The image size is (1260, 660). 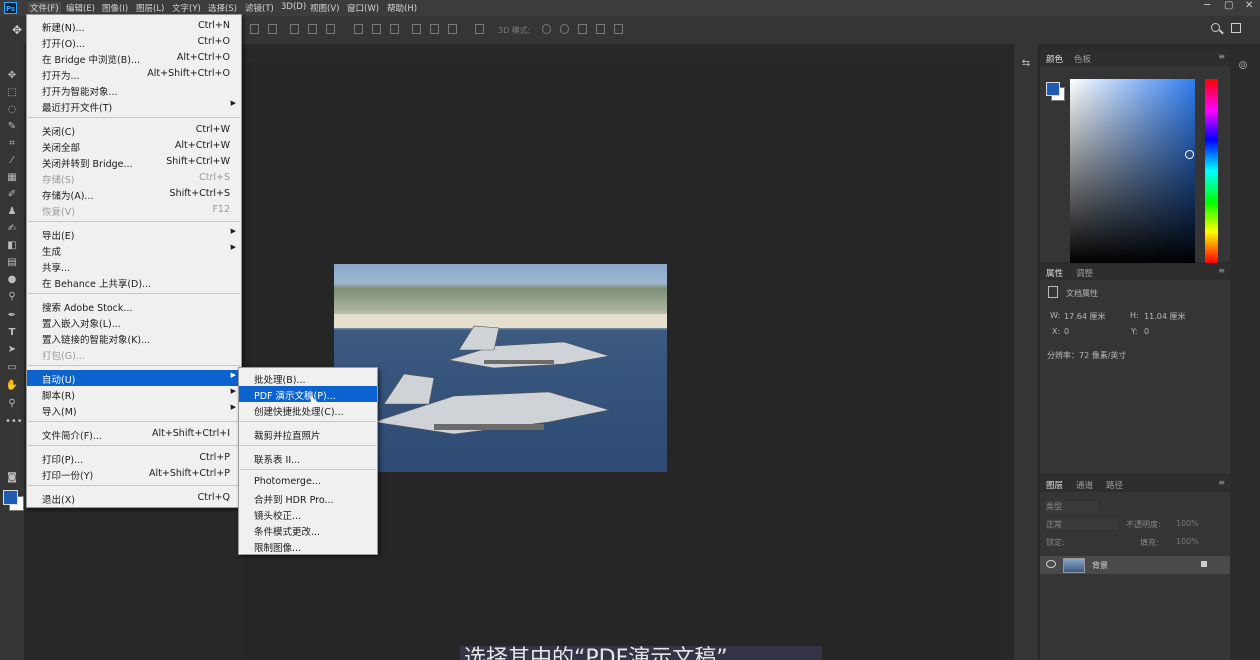 I want to click on distribute-middle-icon, so click(x=376, y=29).